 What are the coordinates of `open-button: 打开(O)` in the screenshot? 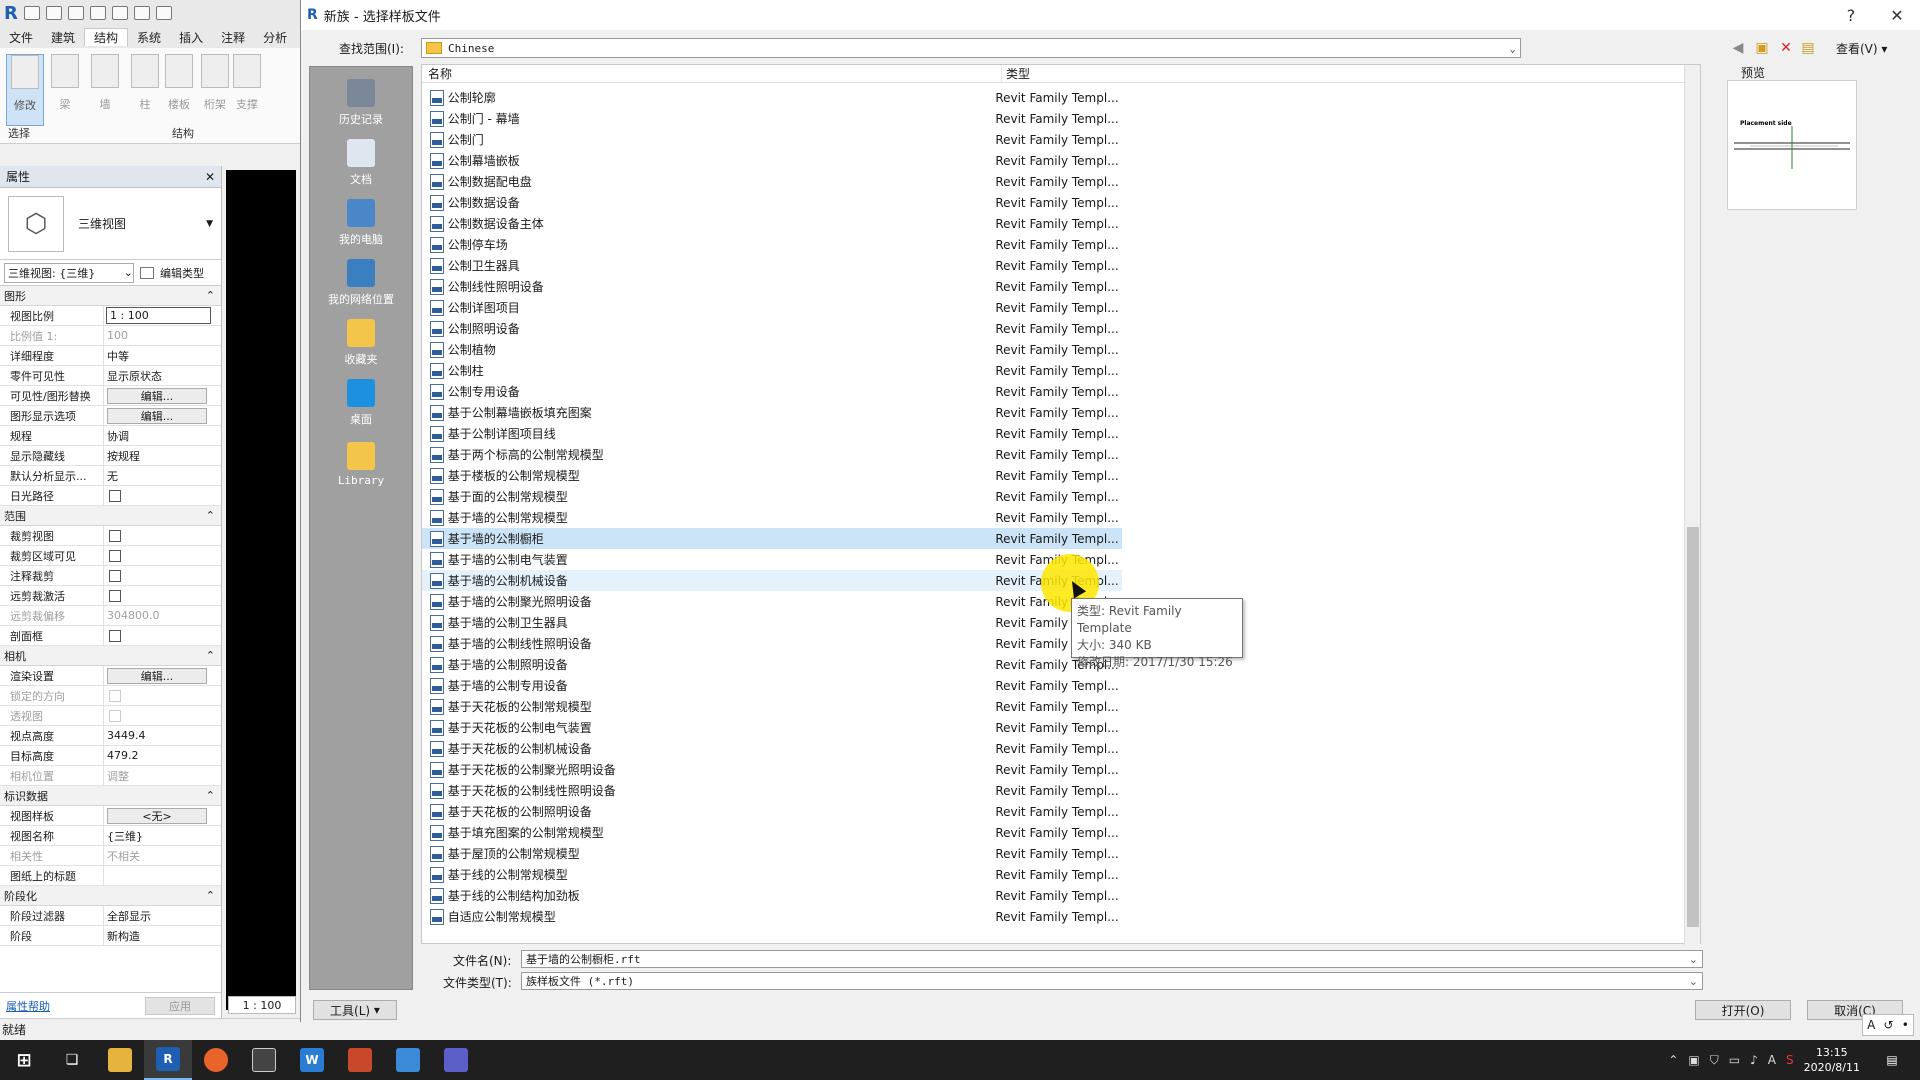 It's located at (1743, 1010).